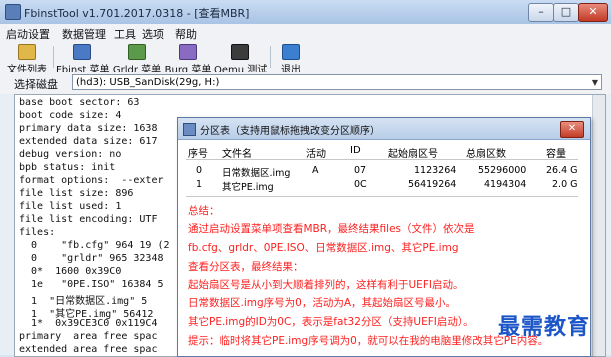 The image size is (611, 357). Describe the element at coordinates (305, 33) in the screenshot. I see `menu-bar: 启动设置 数据管理 工具 选项 帮助` at that location.